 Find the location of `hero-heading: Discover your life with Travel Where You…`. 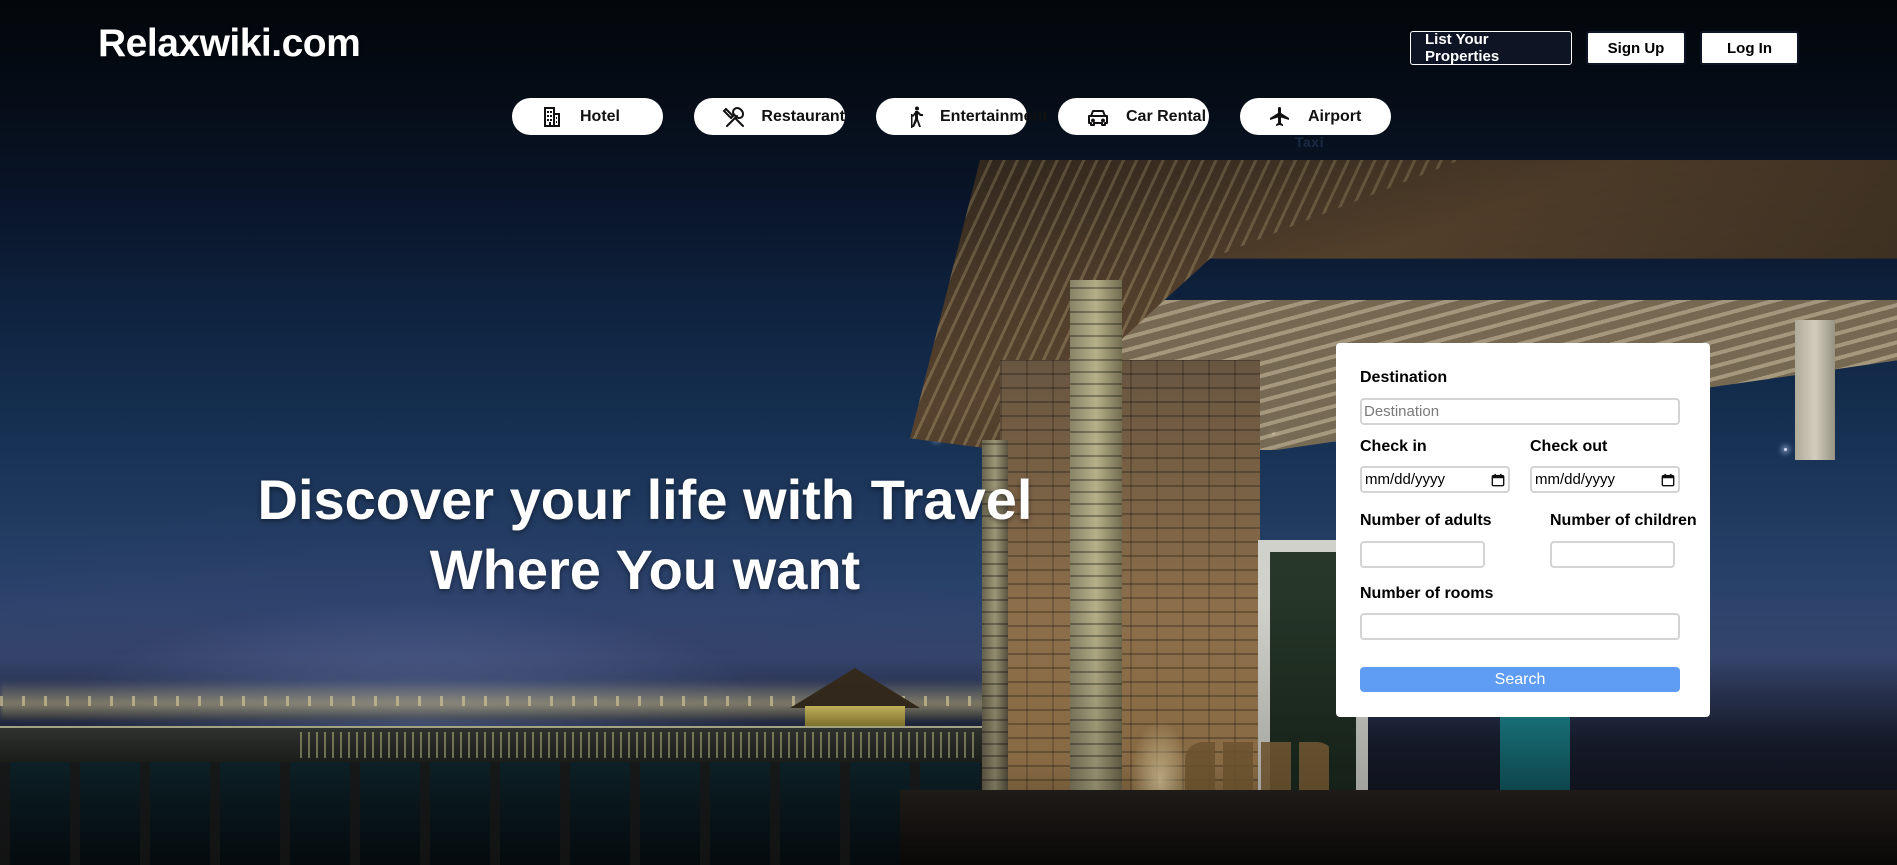

hero-heading: Discover your life with Travel Where You… is located at coordinates (645, 535).